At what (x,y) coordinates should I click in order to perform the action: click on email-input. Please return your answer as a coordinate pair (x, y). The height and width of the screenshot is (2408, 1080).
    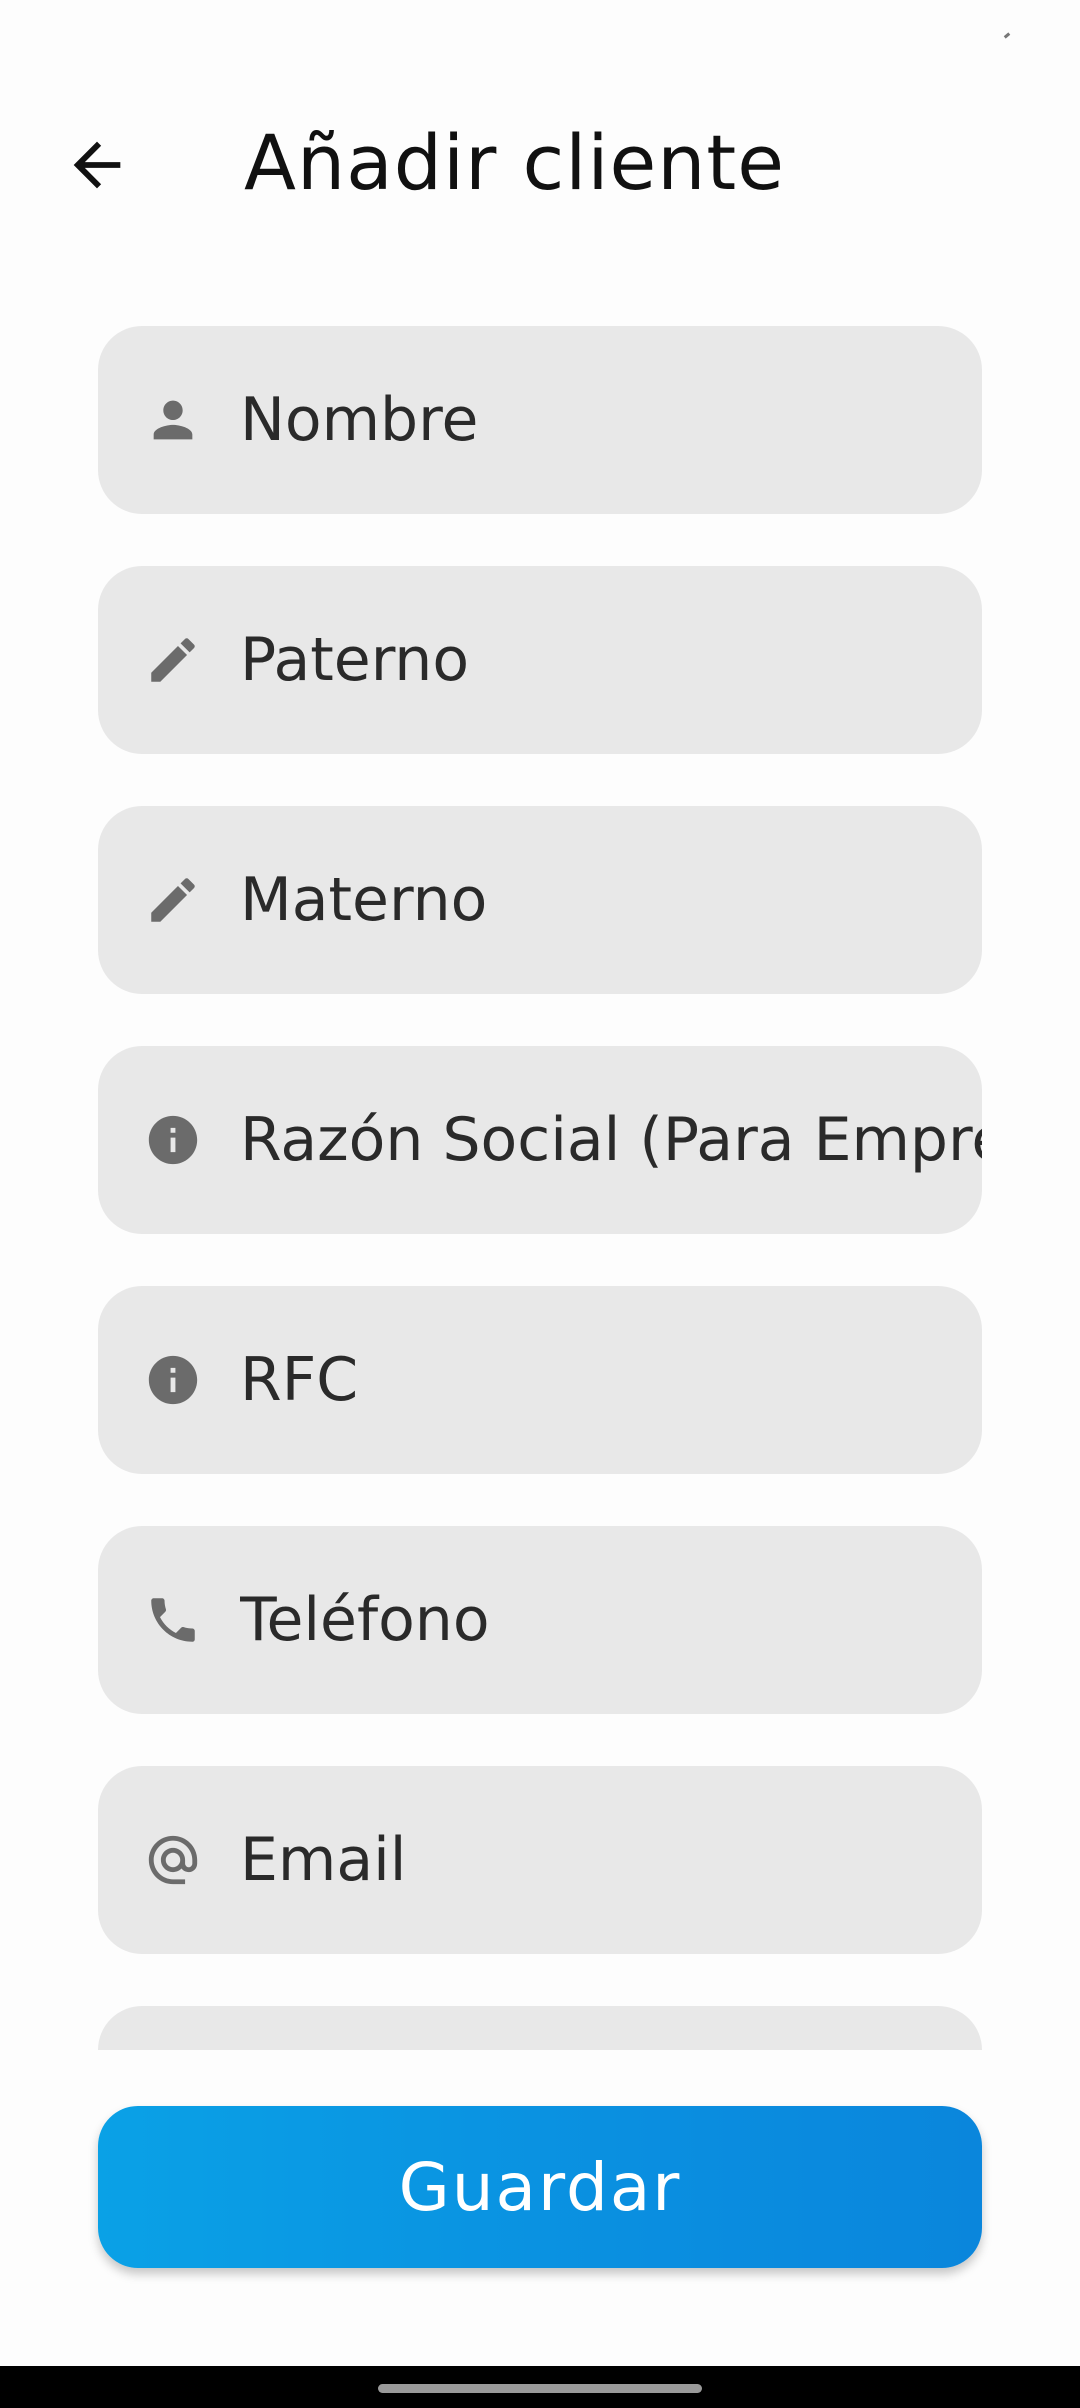
    Looking at the image, I should click on (611, 1860).